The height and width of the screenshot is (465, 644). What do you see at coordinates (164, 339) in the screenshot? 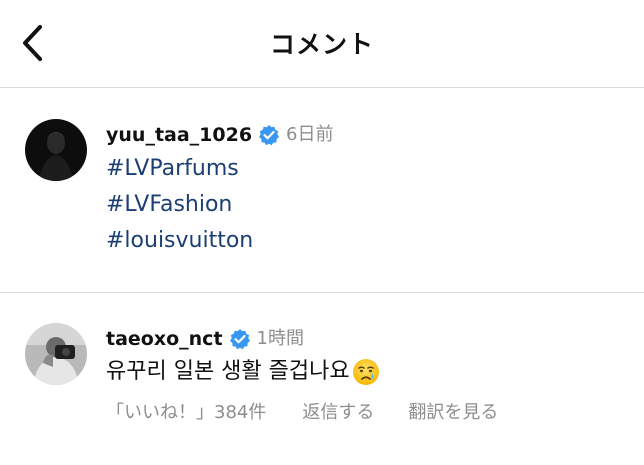
I see `commenter-username: taeoxo_nct` at bounding box center [164, 339].